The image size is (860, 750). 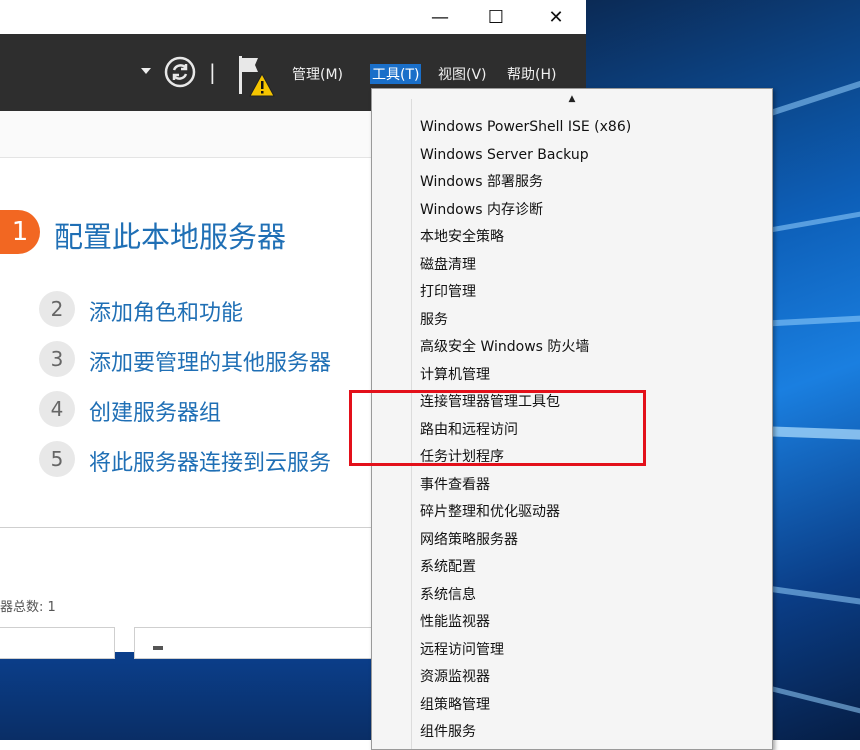 What do you see at coordinates (57, 459) in the screenshot?
I see `step-number: 5` at bounding box center [57, 459].